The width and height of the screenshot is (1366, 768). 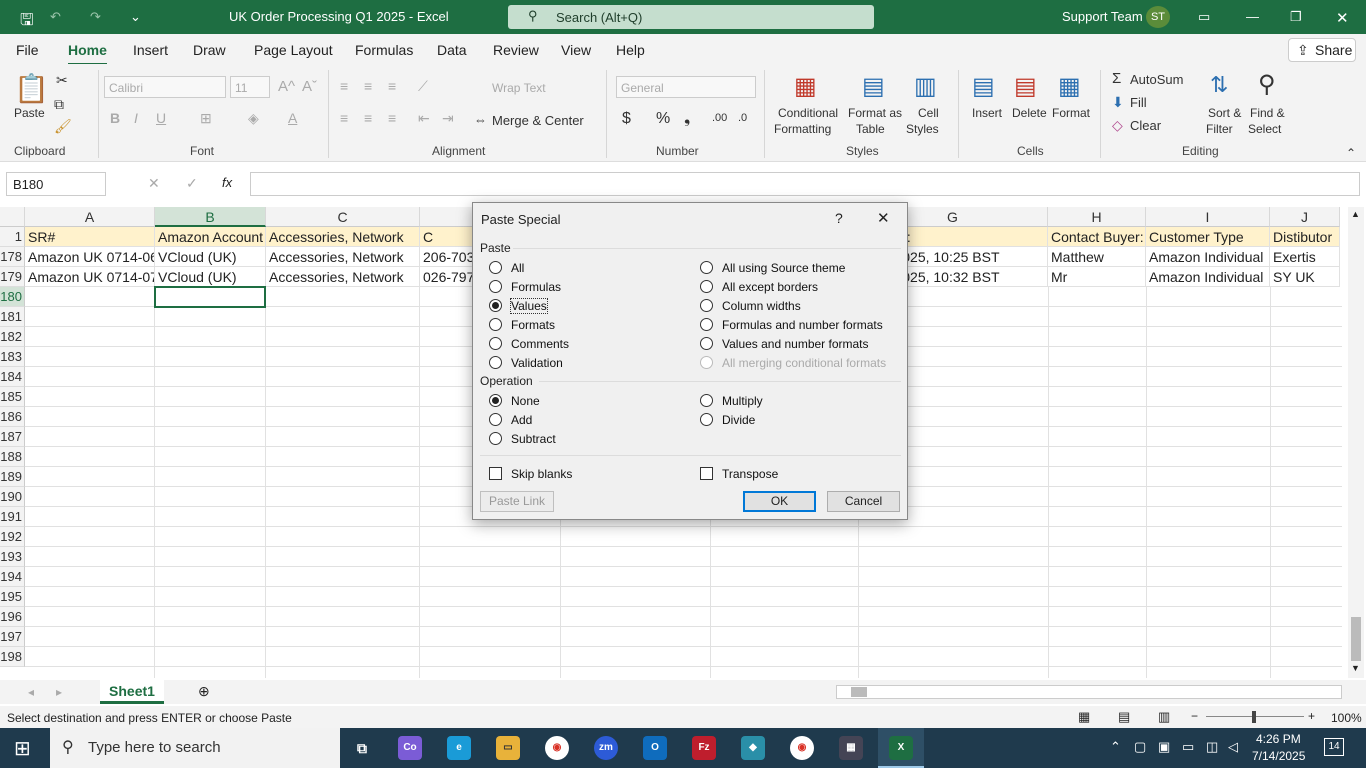 What do you see at coordinates (362, 748) in the screenshot?
I see `task-view-icon: ⧉` at bounding box center [362, 748].